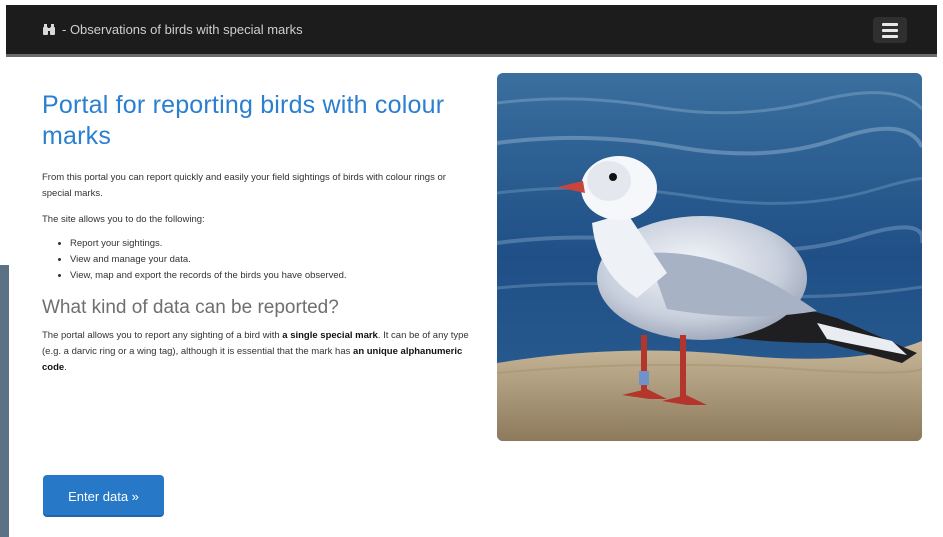  I want to click on hamburger-menu-icon, so click(890, 30).